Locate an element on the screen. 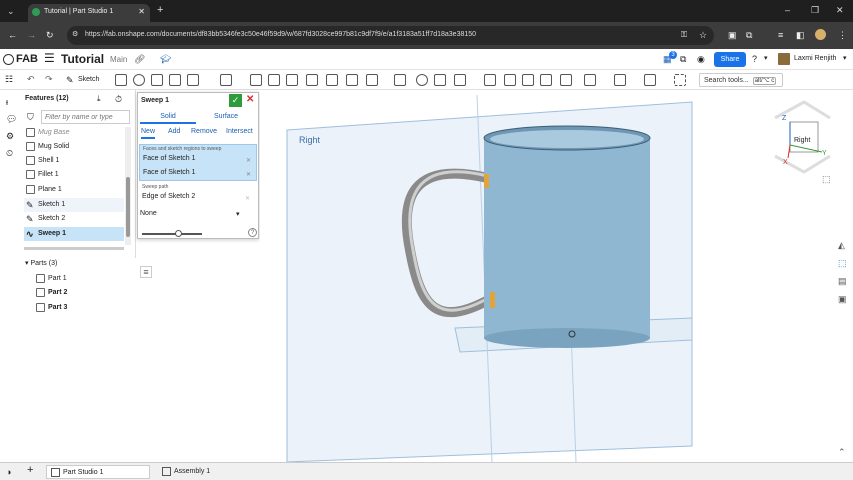 Image resolution: width=853 pixels, height=480 pixels. chamfer-icon is located at coordinates (274, 80).